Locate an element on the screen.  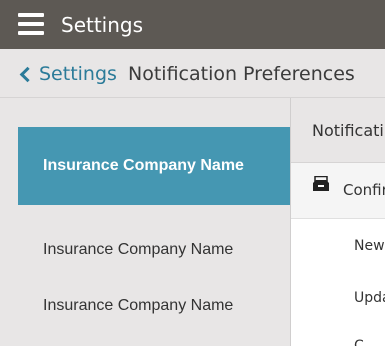
notification-group-label: Confir is located at coordinates (364, 190).